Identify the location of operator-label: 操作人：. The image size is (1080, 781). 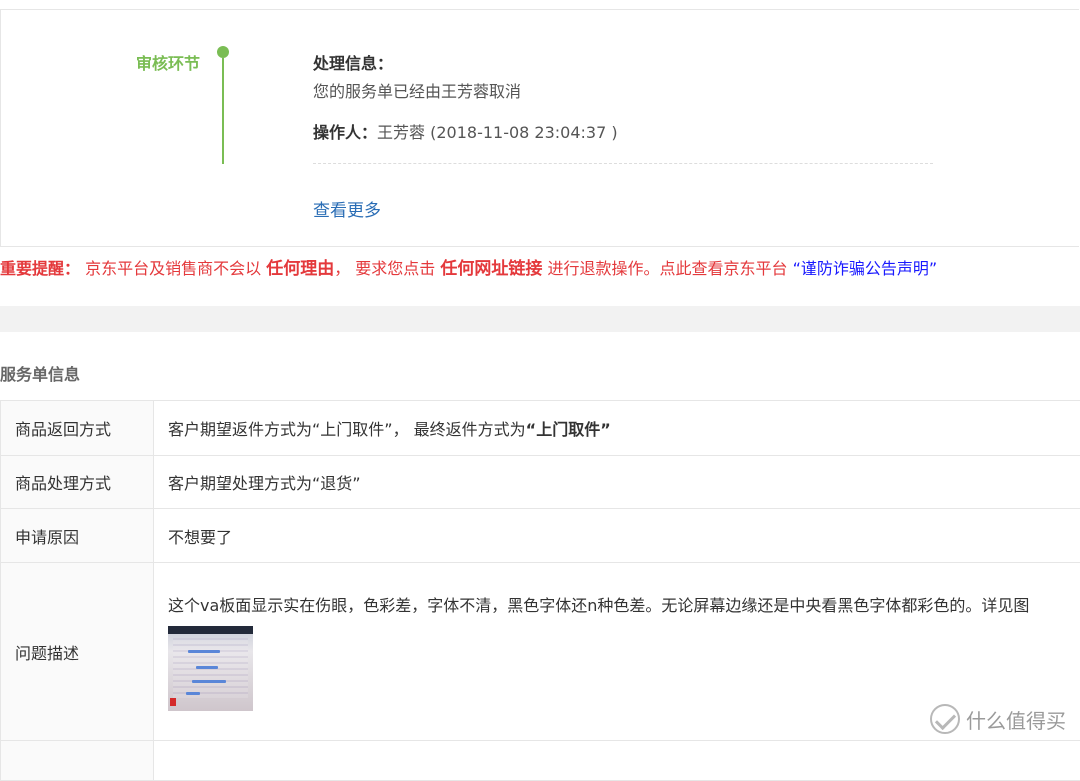
(345, 132).